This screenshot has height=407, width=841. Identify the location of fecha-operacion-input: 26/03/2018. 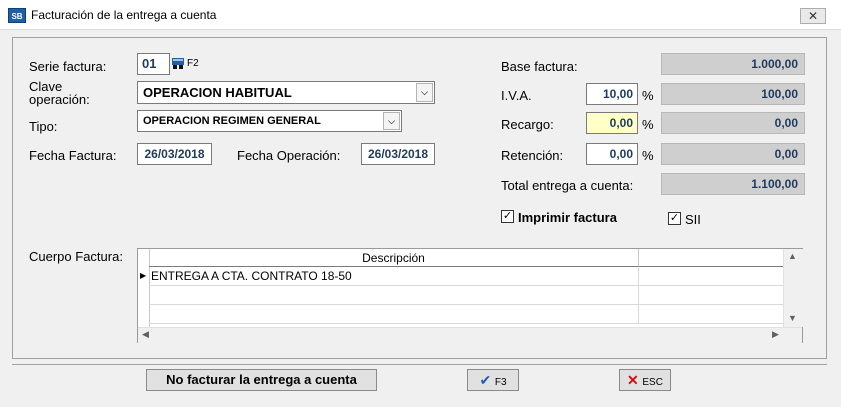
(398, 154).